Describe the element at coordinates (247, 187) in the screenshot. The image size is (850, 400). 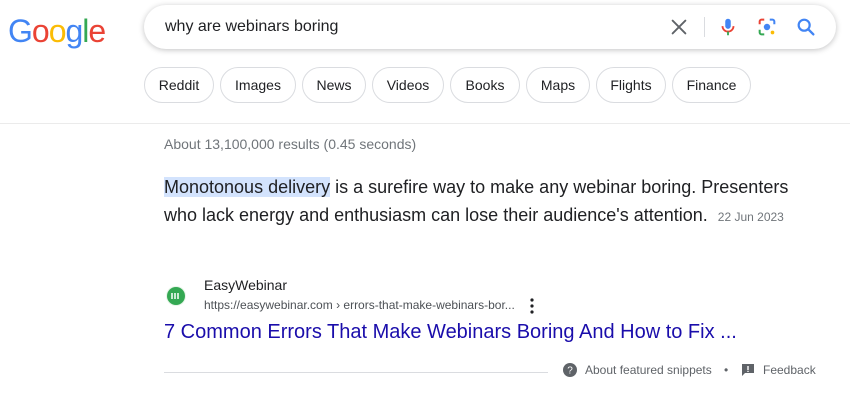
I see `snippet-highlight: Monotonous delivery` at that location.